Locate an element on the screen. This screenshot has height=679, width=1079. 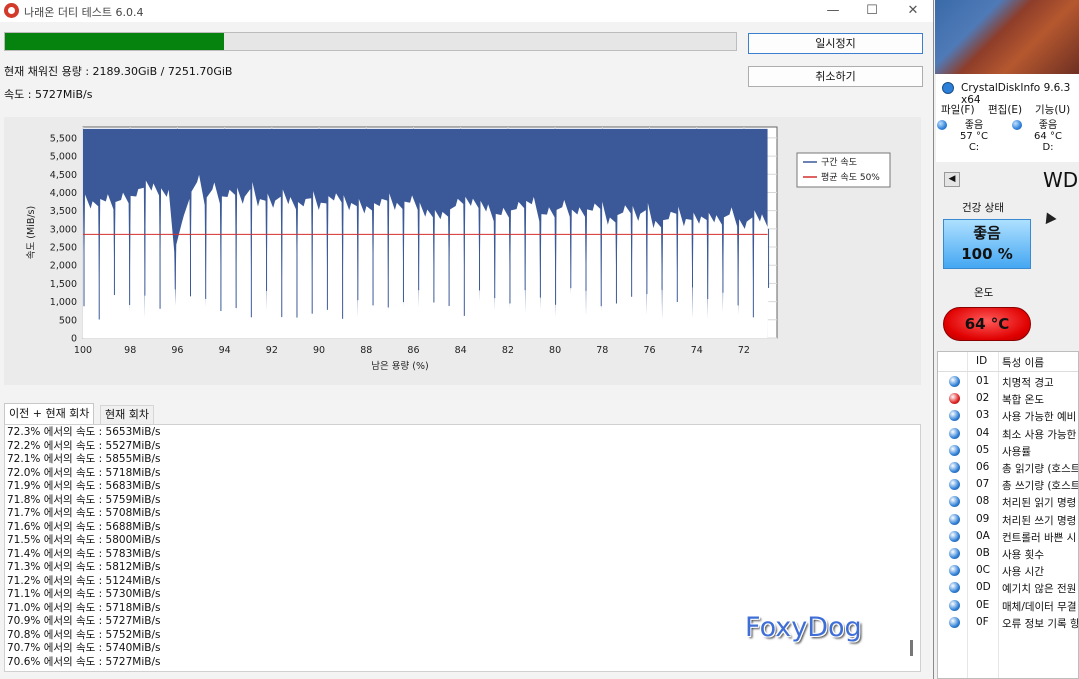
attribute-row: 02 복합 온도 is located at coordinates (1008, 398).